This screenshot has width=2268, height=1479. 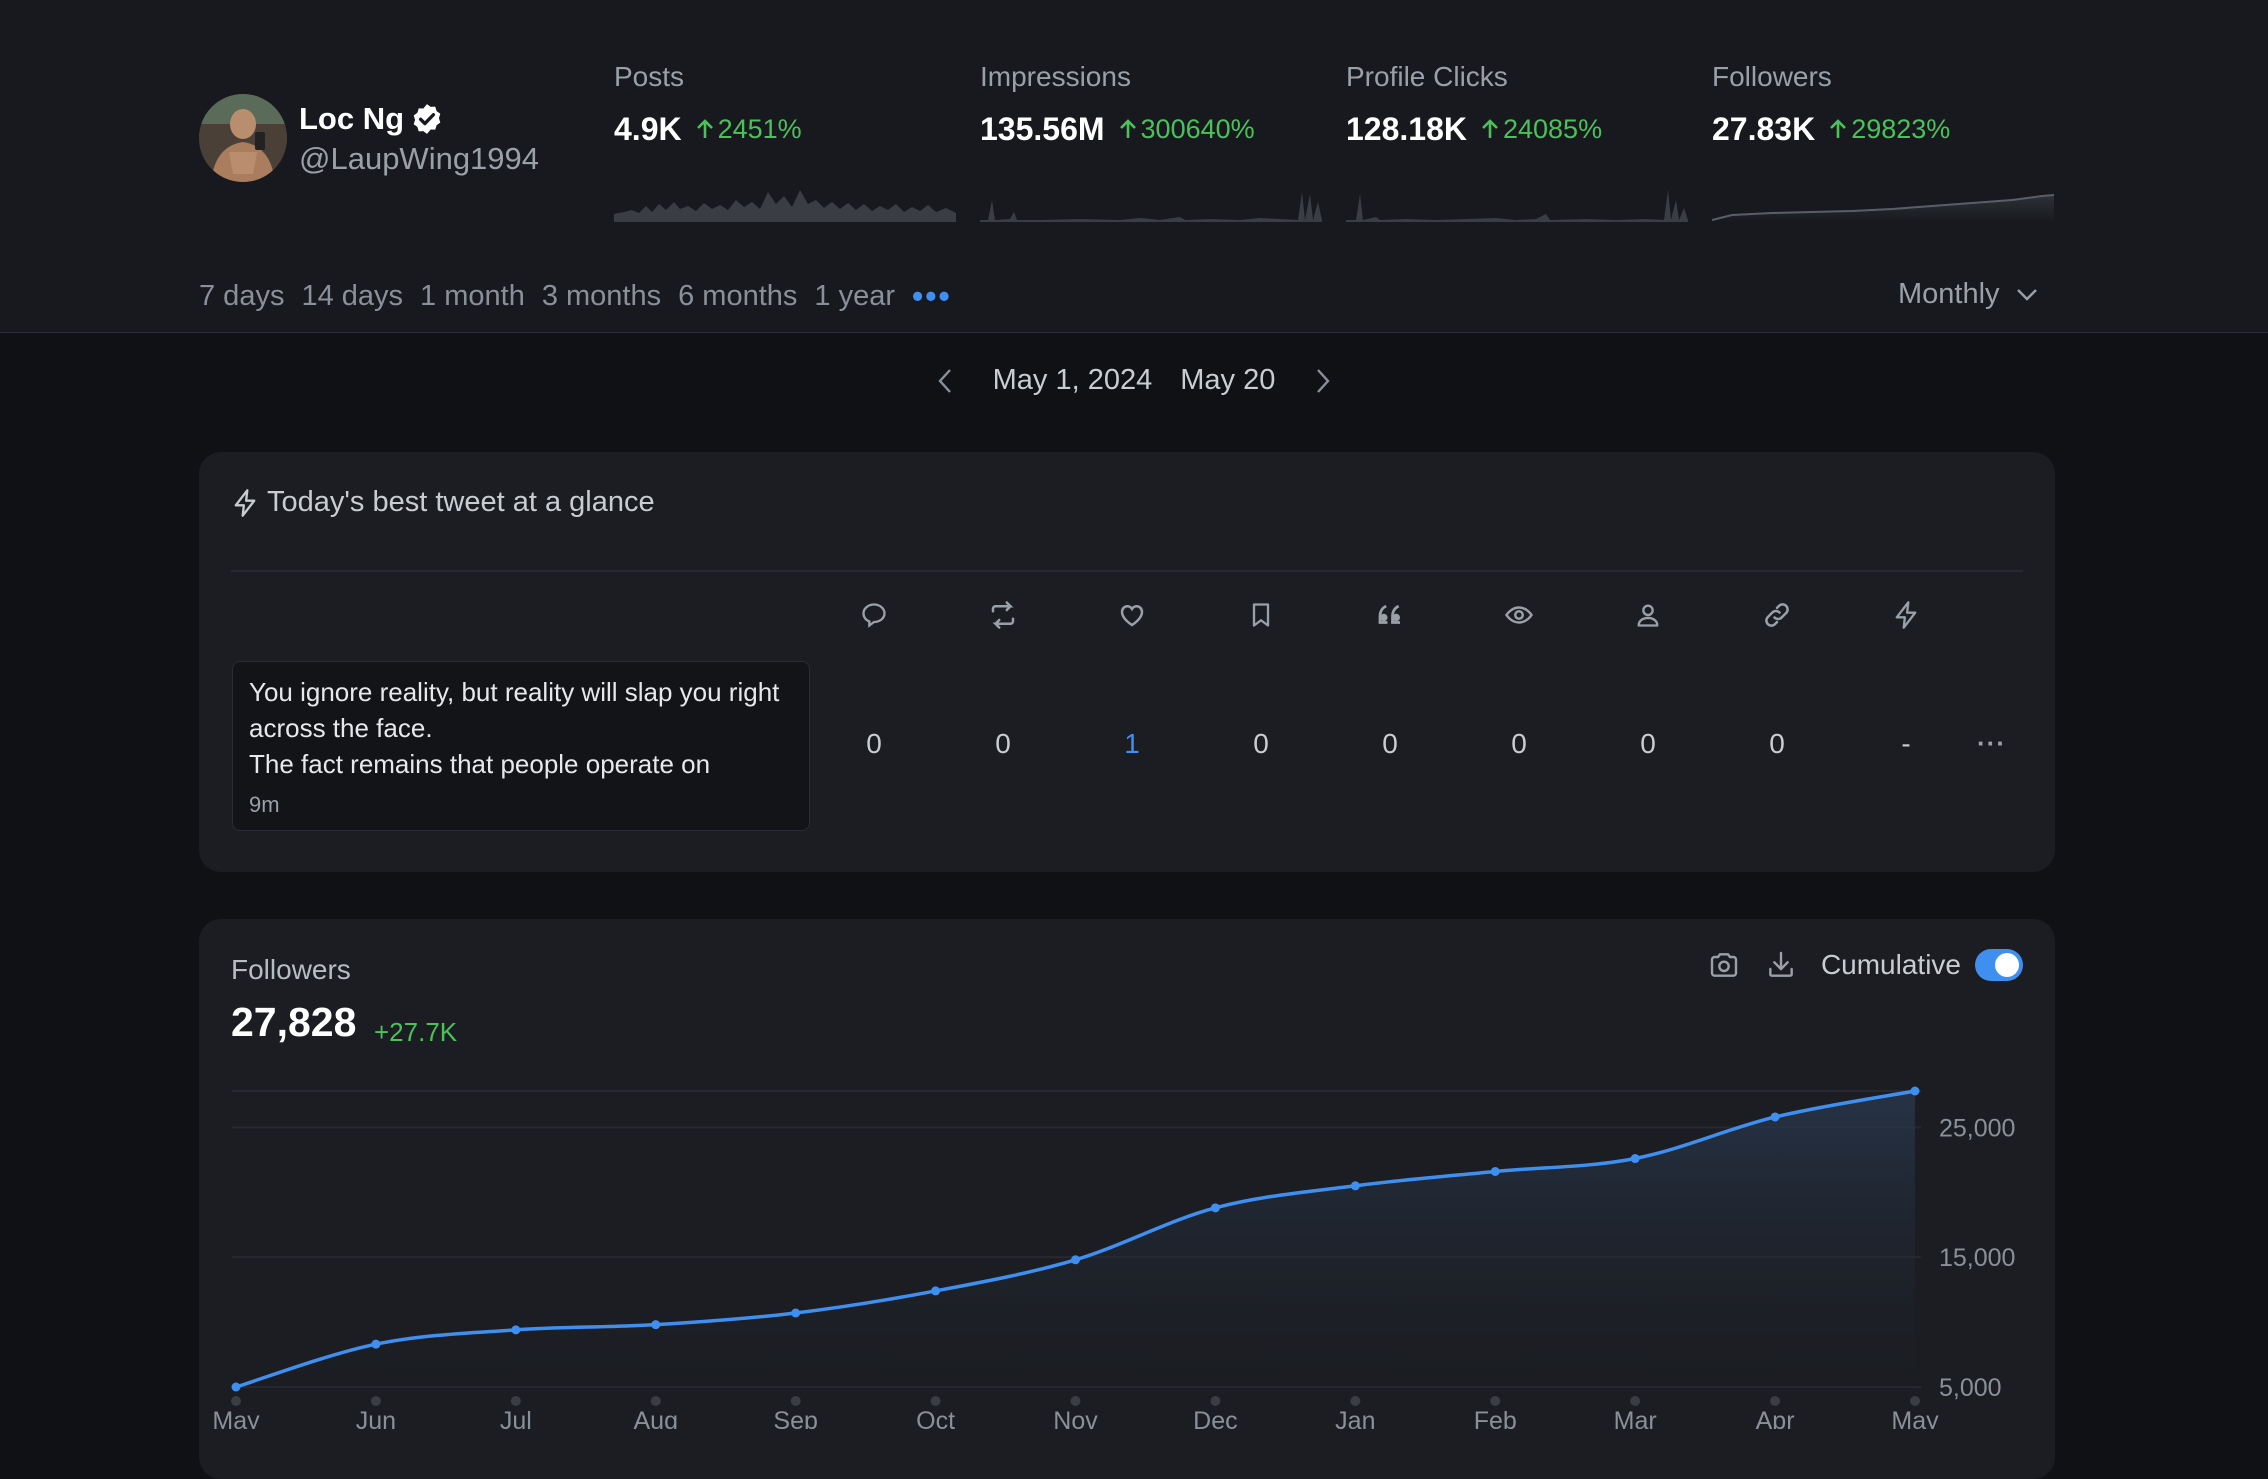 I want to click on stat-label: Impressions, so click(x=1055, y=76).